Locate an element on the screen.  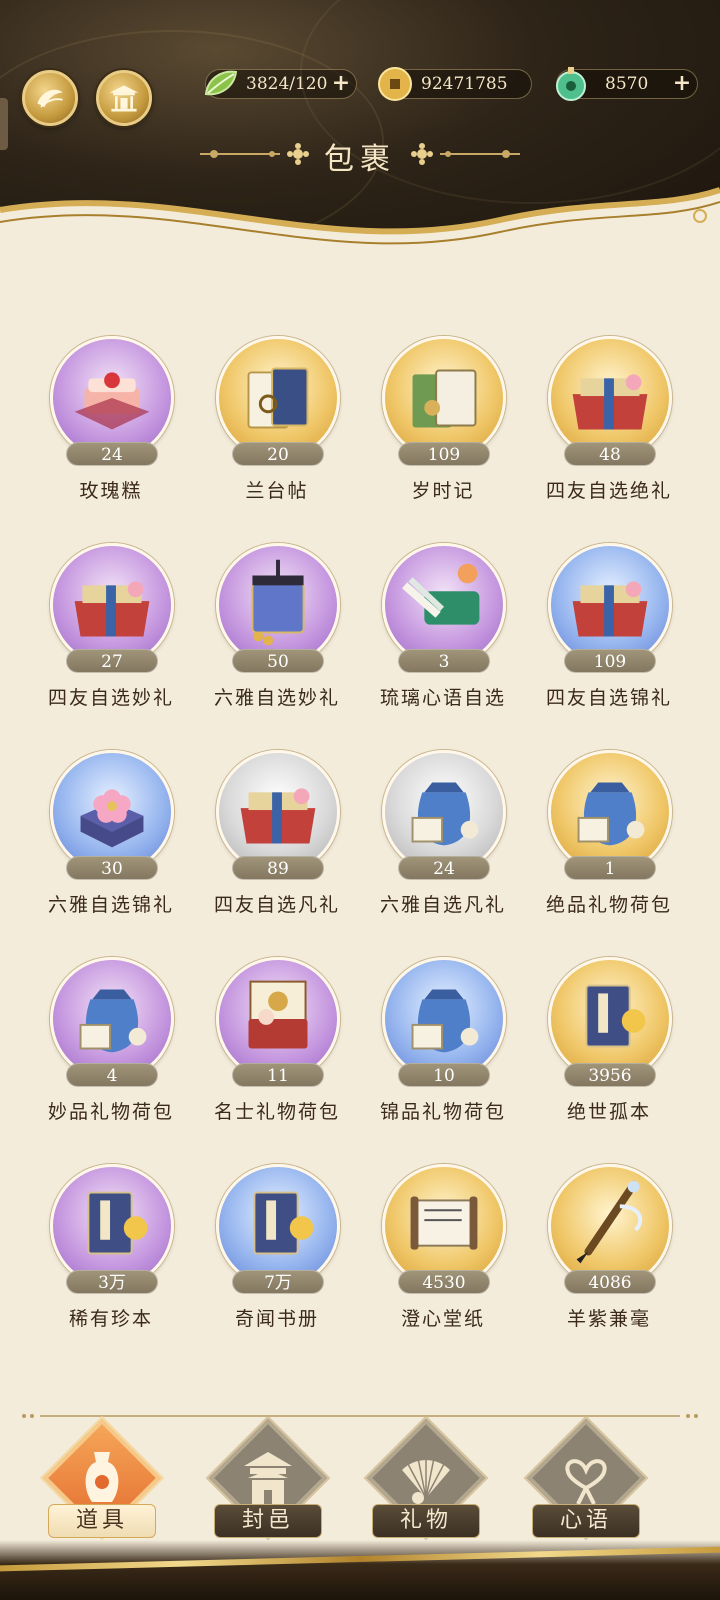
item-count: 11 is located at coordinates (278, 1075).